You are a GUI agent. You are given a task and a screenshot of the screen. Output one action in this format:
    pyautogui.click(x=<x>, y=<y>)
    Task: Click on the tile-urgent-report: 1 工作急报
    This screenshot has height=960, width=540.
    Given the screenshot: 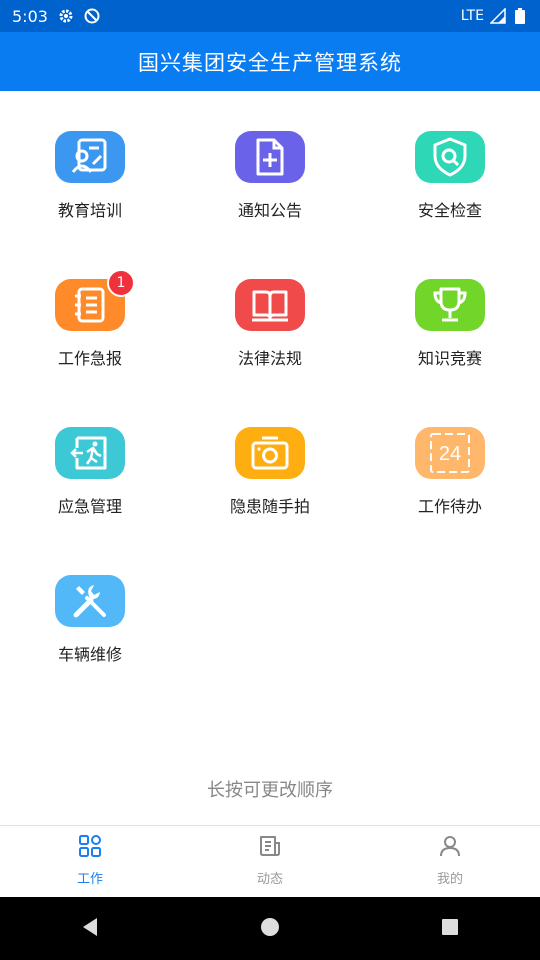 What is the action you would take?
    pyautogui.click(x=90, y=304)
    